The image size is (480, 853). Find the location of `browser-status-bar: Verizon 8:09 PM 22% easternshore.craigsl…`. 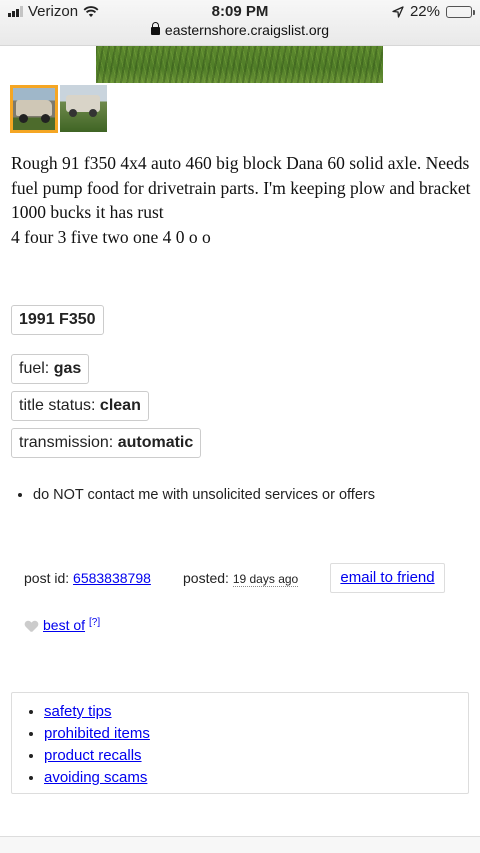

browser-status-bar: Verizon 8:09 PM 22% easternshore.craigsl… is located at coordinates (240, 23).